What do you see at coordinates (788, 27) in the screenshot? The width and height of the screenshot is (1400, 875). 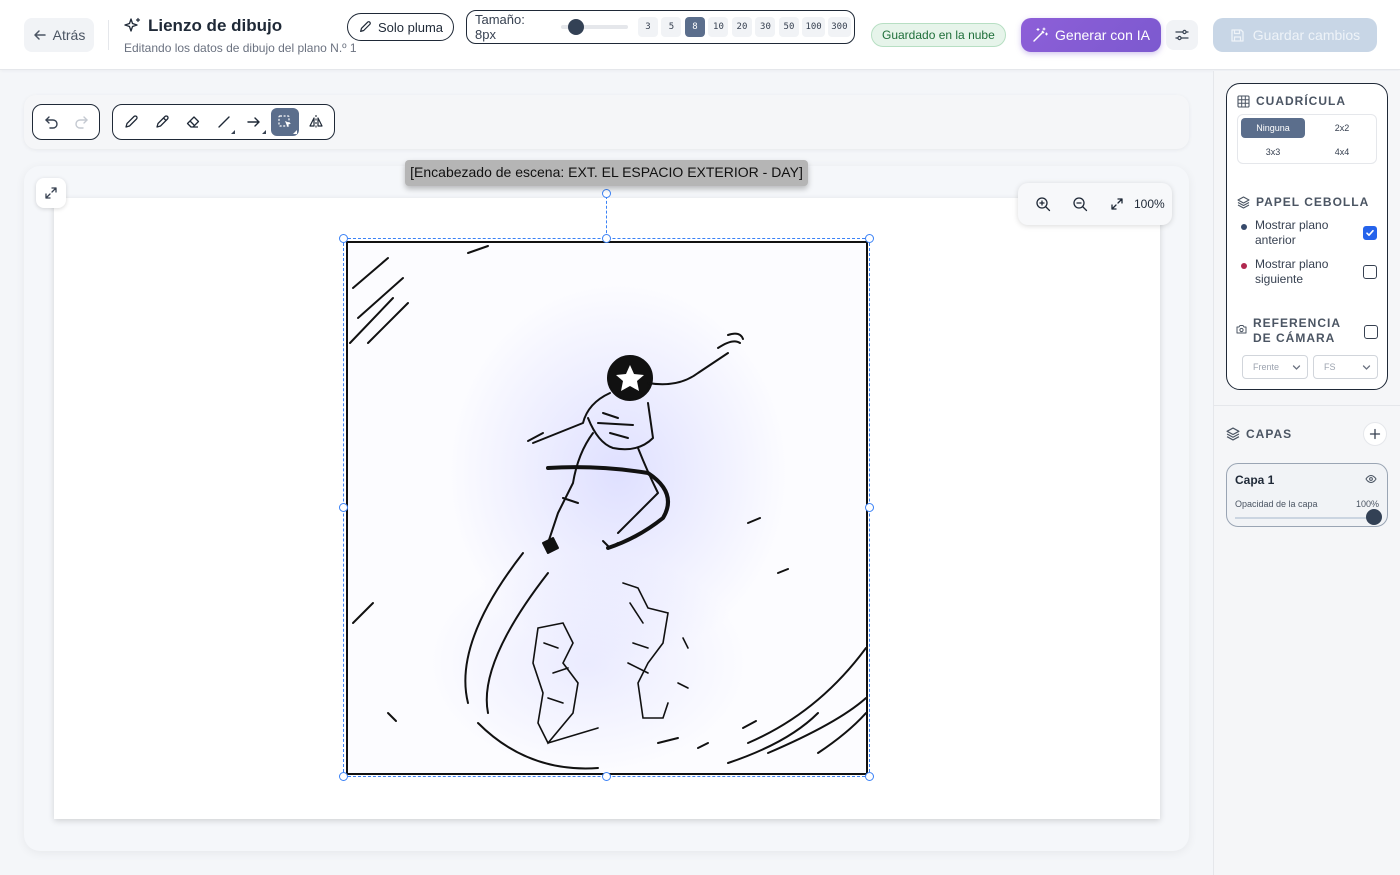 I see `size-preset-50: 50` at bounding box center [788, 27].